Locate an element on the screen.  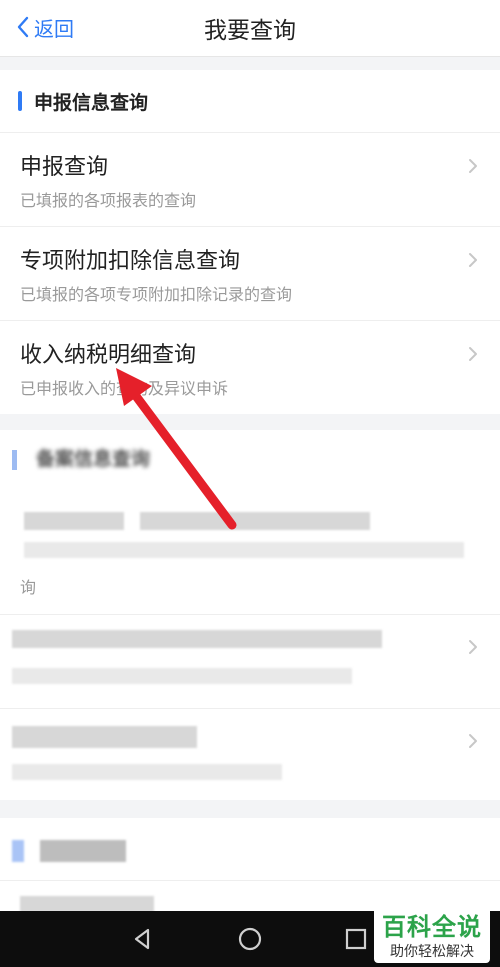
item-title: 专项附加扣除信息查询 is located at coordinates (130, 261).